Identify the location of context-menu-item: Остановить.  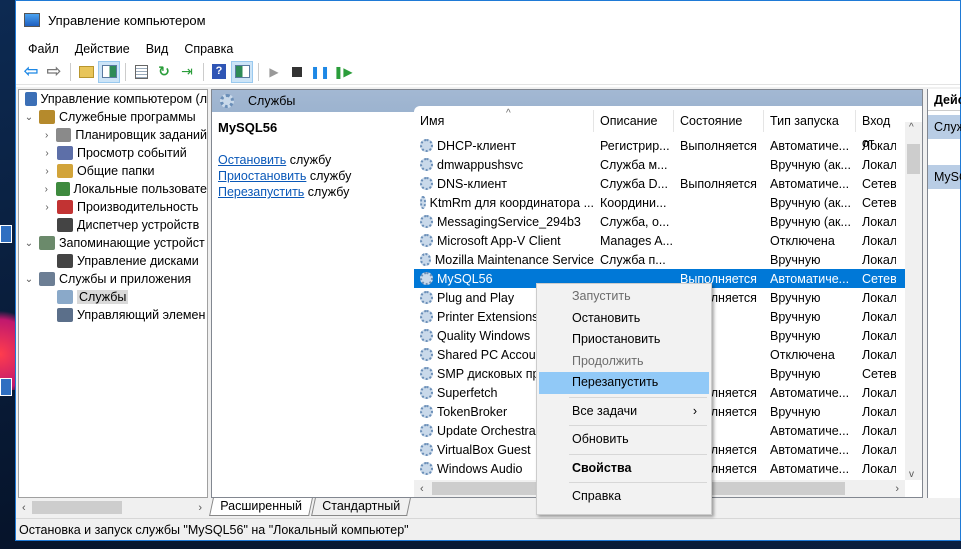
(624, 319).